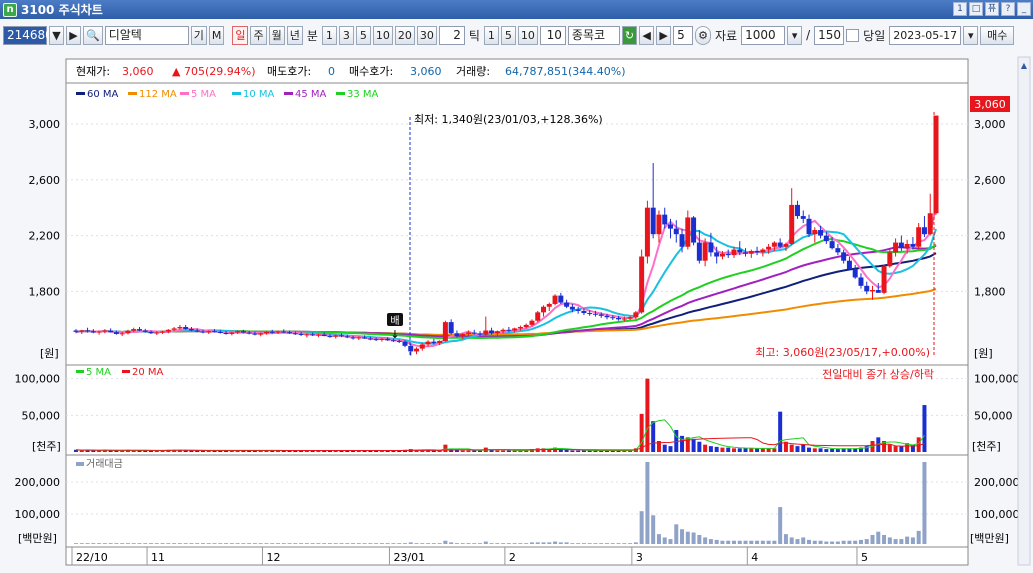 The image size is (1033, 573). Describe the element at coordinates (329, 35) in the screenshot. I see `minute-1: 1` at that location.